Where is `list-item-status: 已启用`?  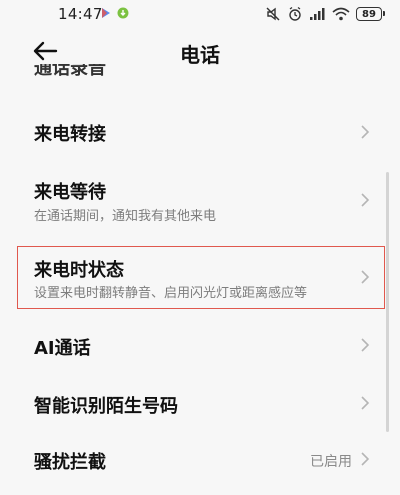
list-item-status: 已启用 is located at coordinates (331, 462).